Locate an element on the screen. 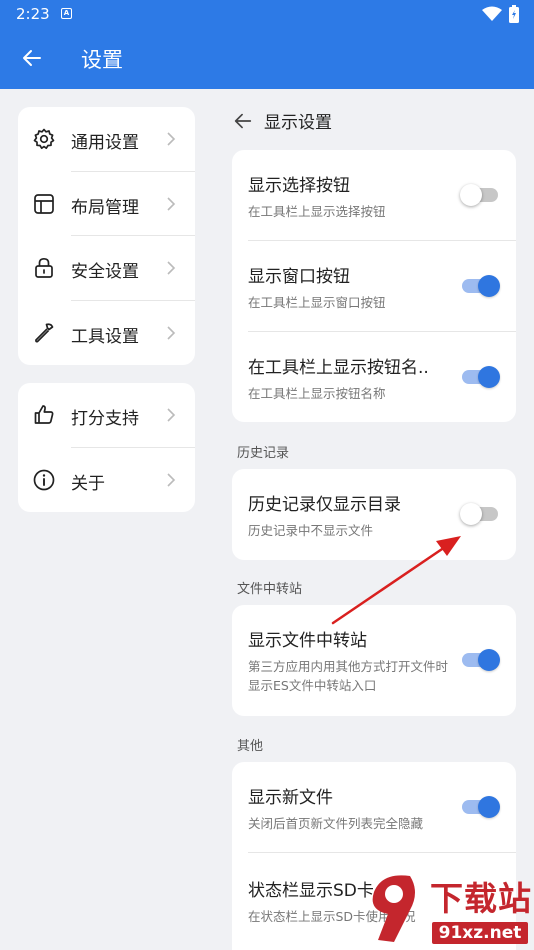 The height and width of the screenshot is (950, 534). sidebar-item-security: 安全设置 is located at coordinates (106, 268).